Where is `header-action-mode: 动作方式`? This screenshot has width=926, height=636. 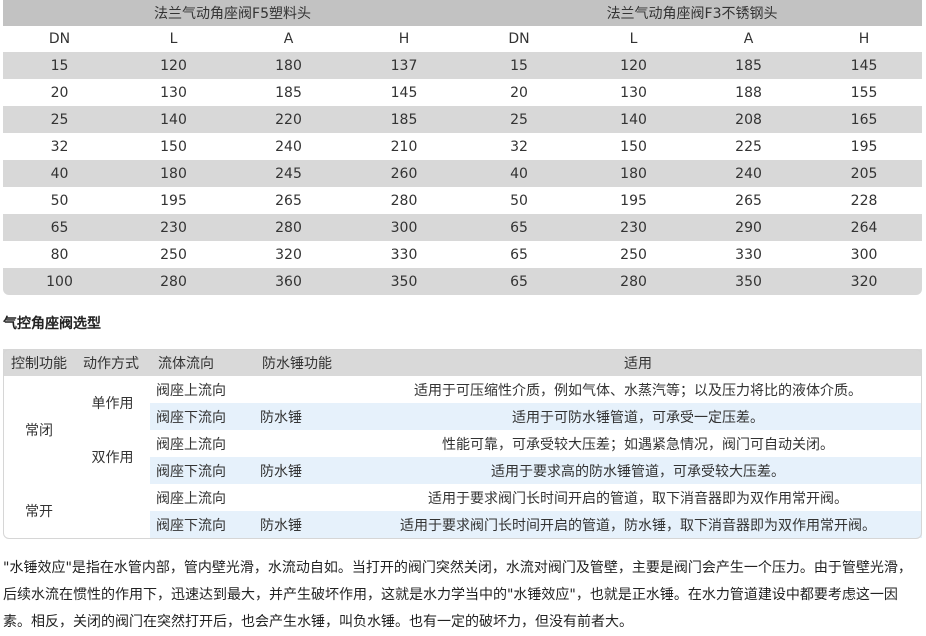 header-action-mode: 动作方式 is located at coordinates (112, 362).